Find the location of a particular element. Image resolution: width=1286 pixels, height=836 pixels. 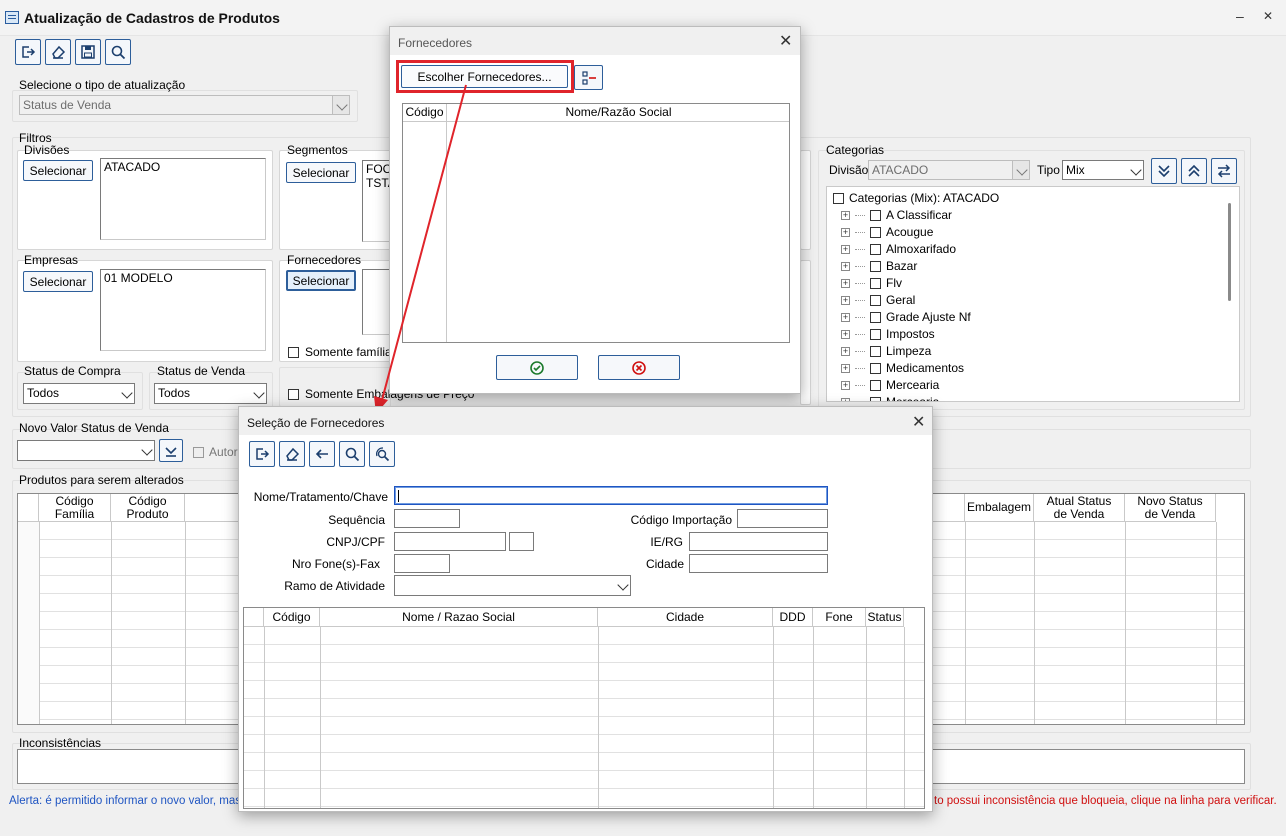

empresas-select-button: Selecionar is located at coordinates (58, 281).